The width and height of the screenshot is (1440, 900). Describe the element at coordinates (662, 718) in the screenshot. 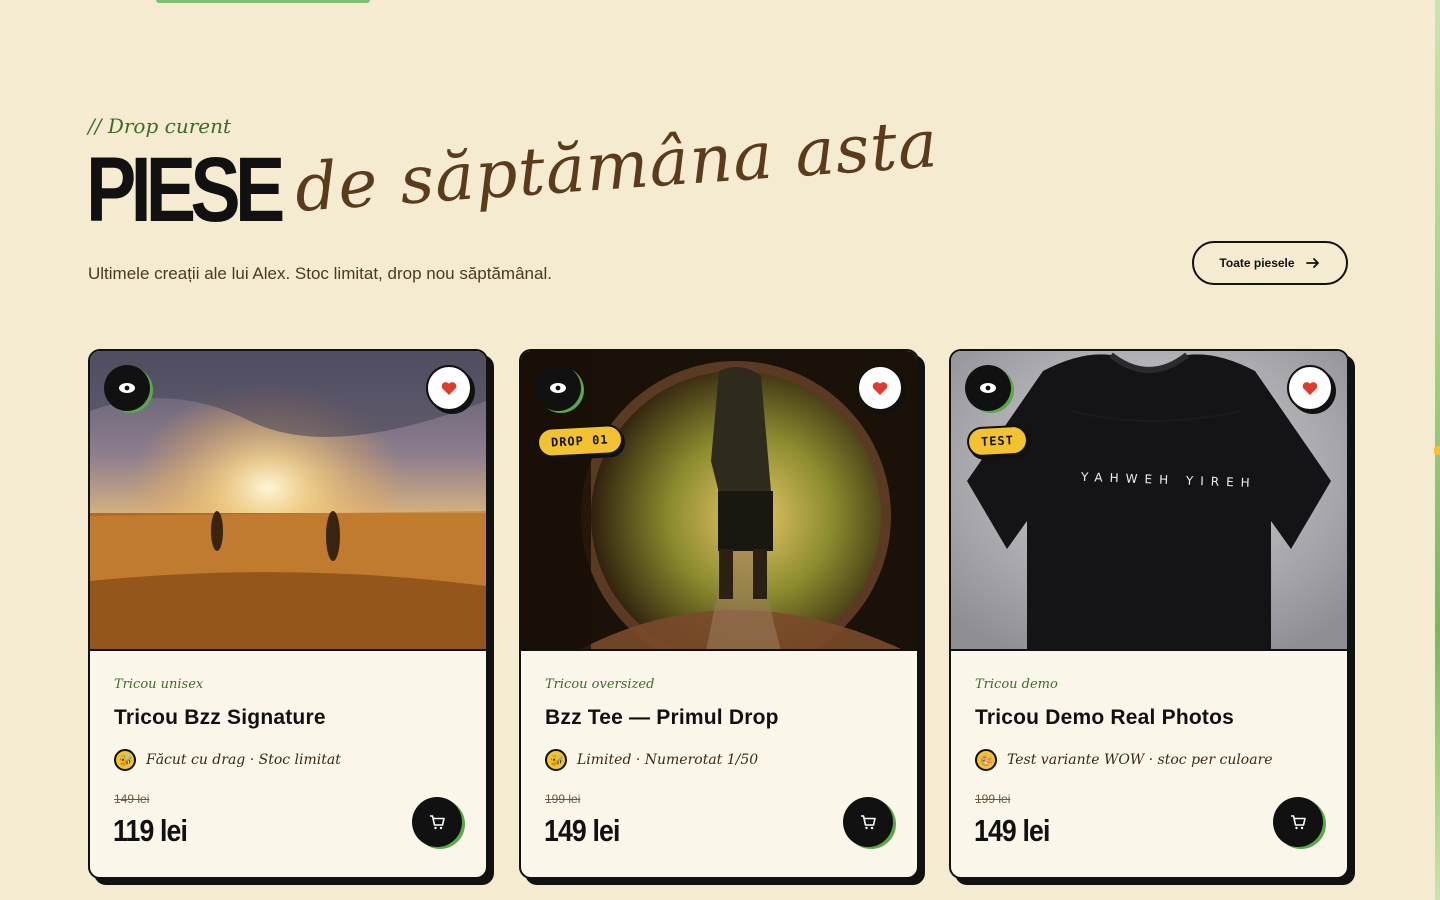

I see `product-name: Bzz Tee — Primul Drop` at that location.